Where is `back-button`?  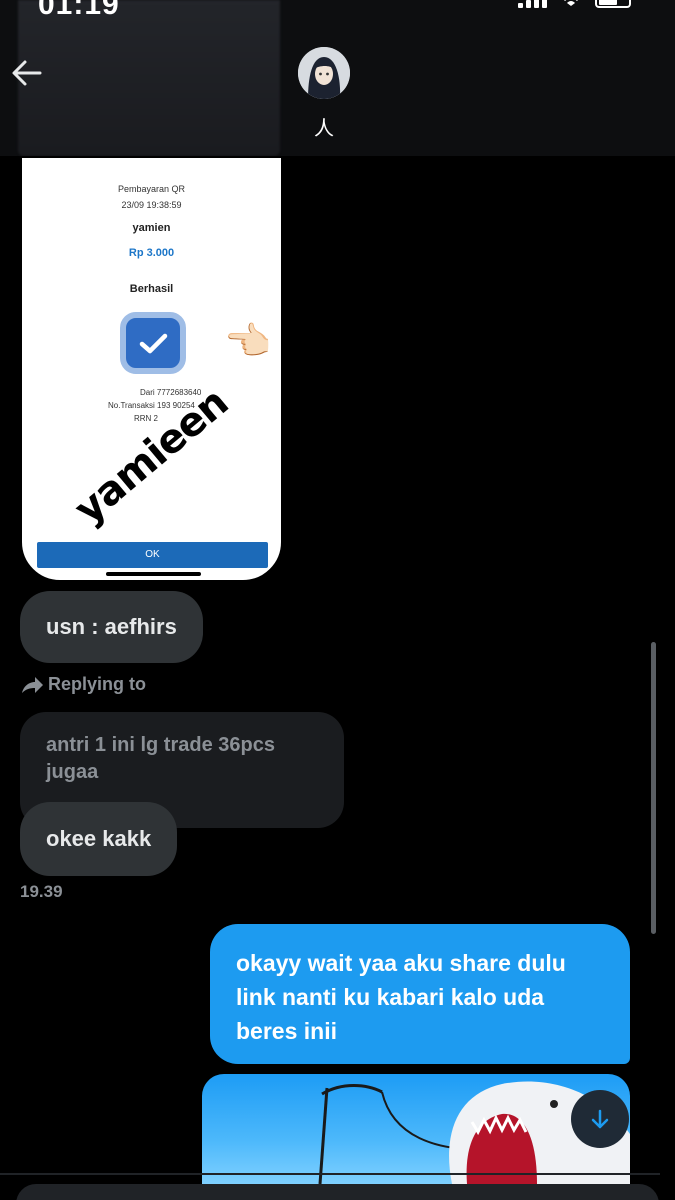 back-button is located at coordinates (27, 73).